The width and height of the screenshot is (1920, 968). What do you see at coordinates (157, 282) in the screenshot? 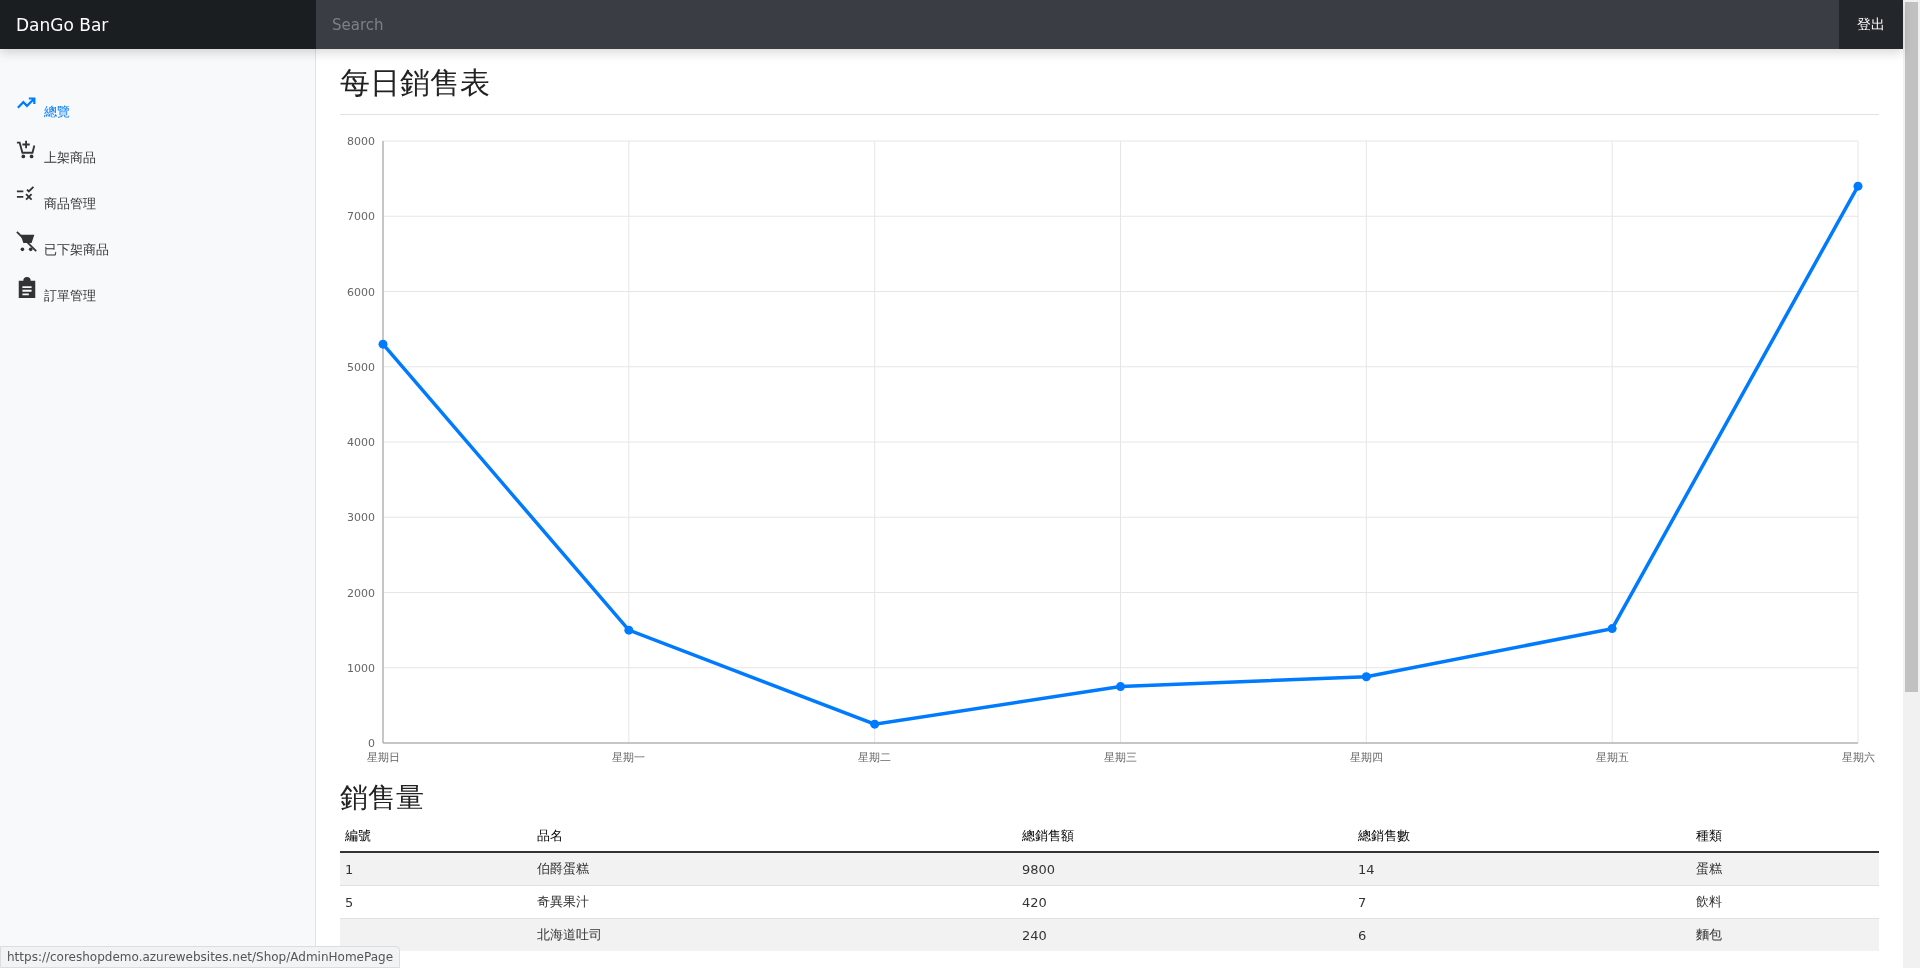
I see `sidebar-item: 訂單管理` at bounding box center [157, 282].